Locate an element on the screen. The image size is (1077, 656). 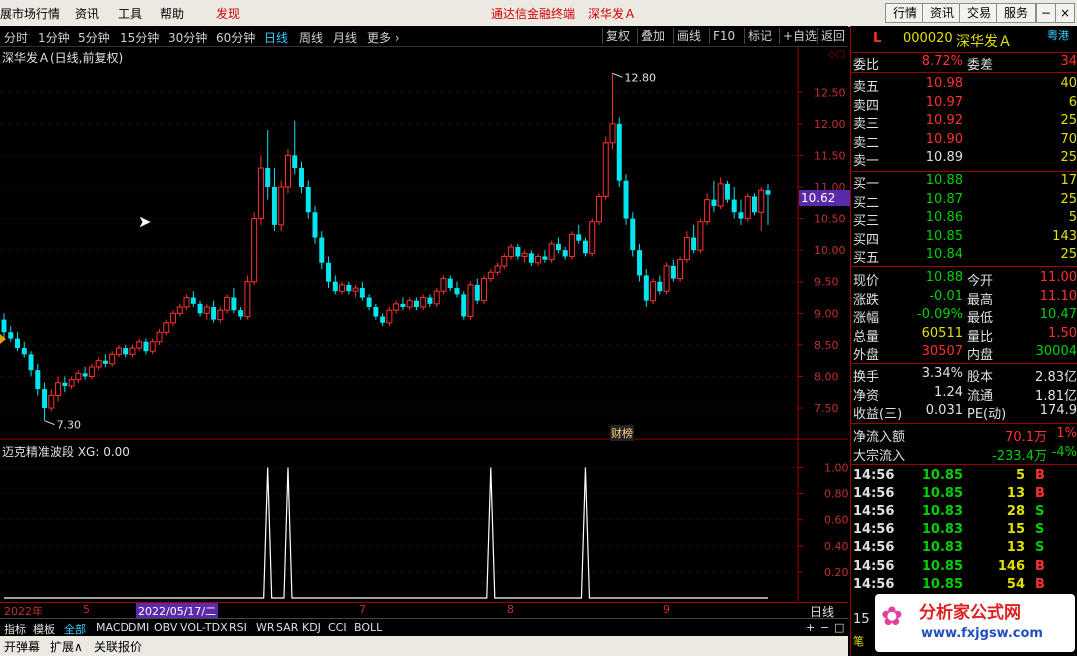
tab-obv: OBV is located at coordinates (165, 627).